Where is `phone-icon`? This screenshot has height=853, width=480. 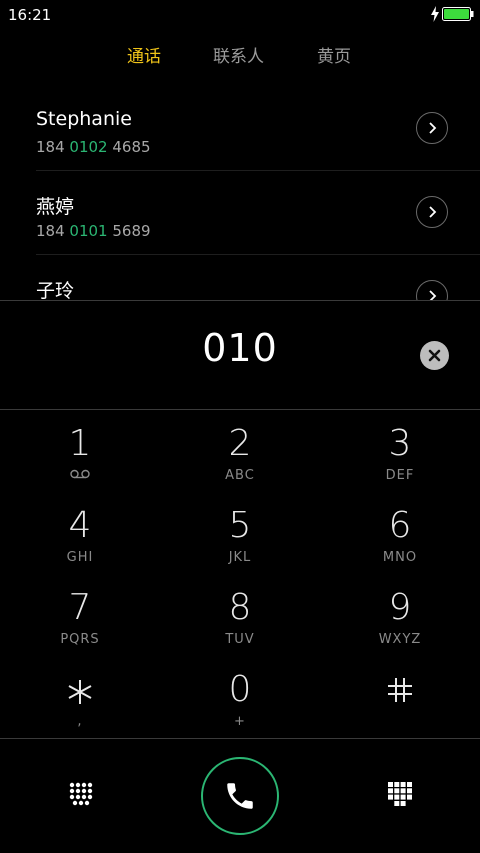 phone-icon is located at coordinates (240, 796).